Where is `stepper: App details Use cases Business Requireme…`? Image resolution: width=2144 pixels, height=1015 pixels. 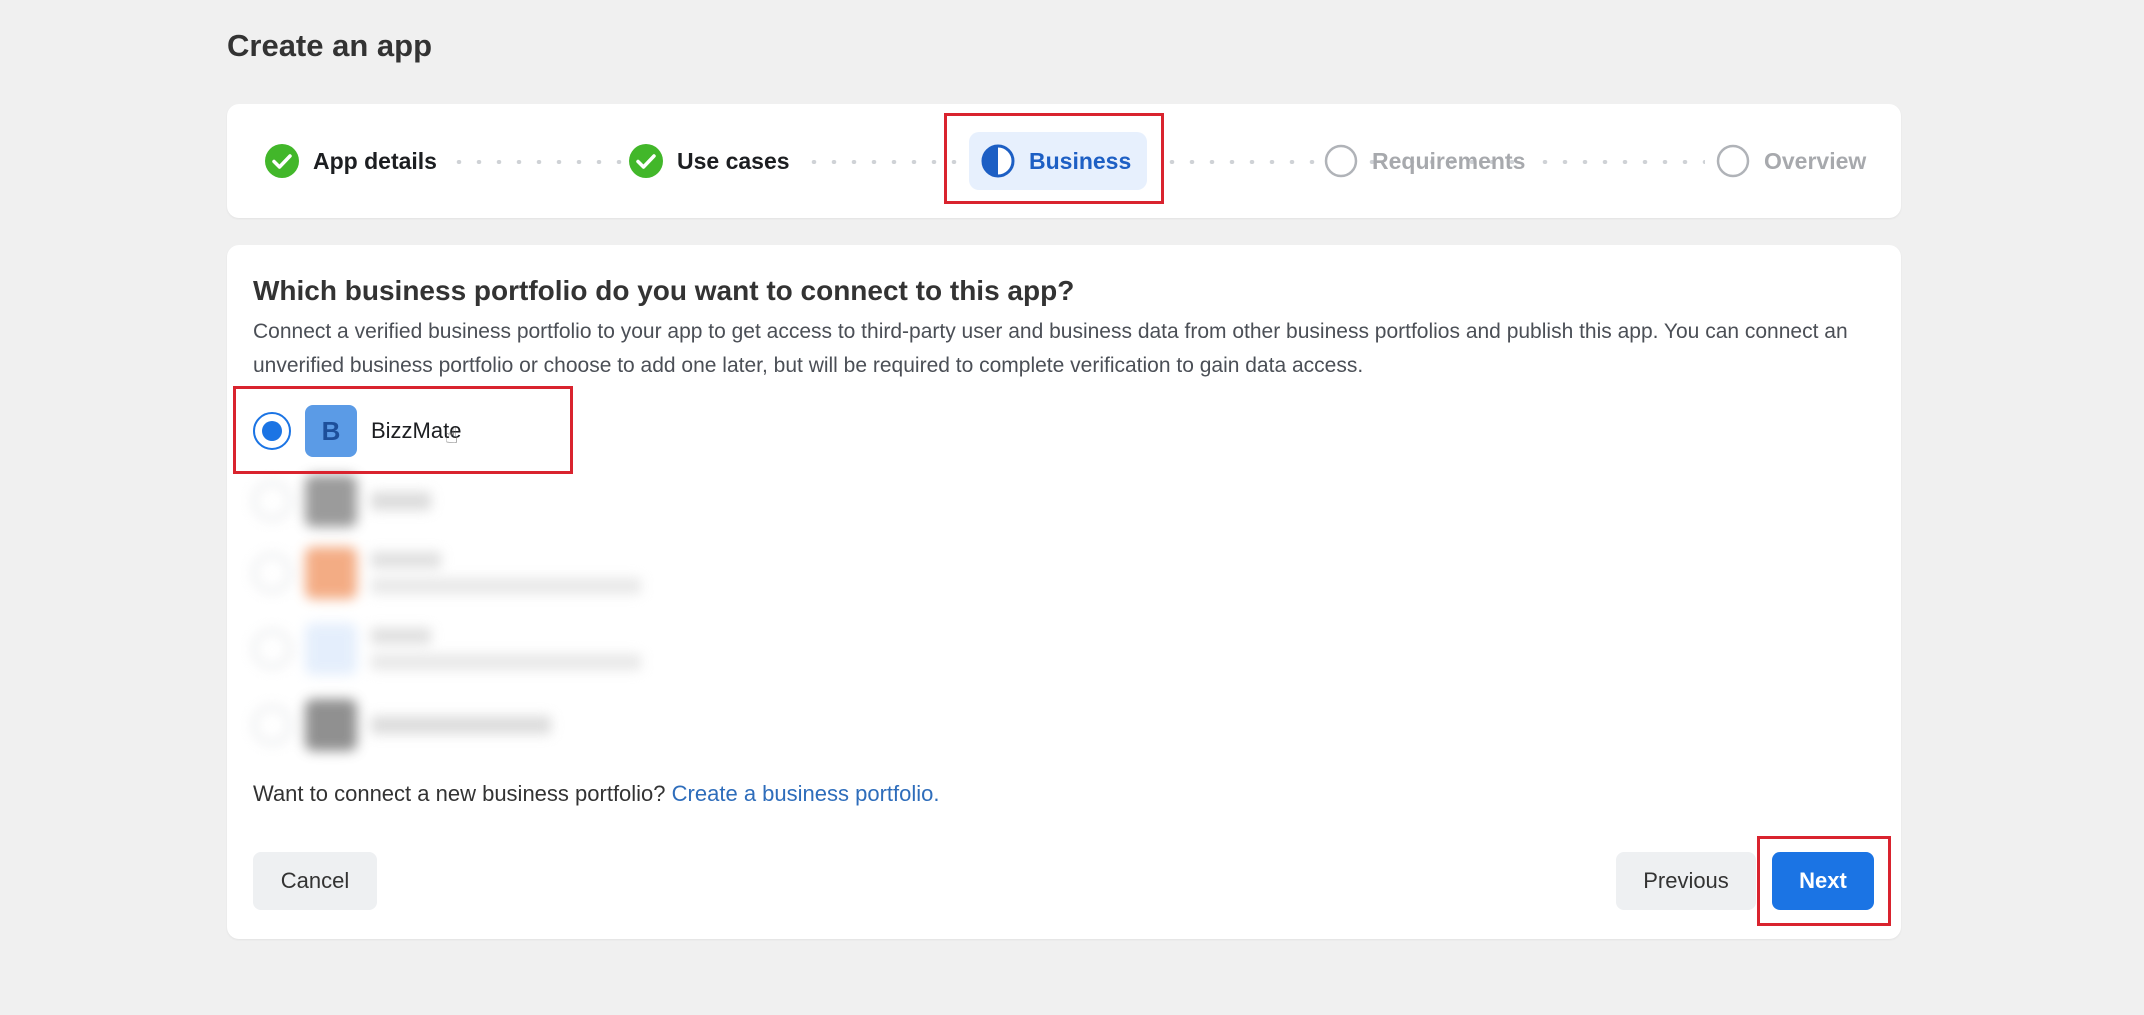
stepper: App details Use cases Business Requireme… is located at coordinates (1064, 161).